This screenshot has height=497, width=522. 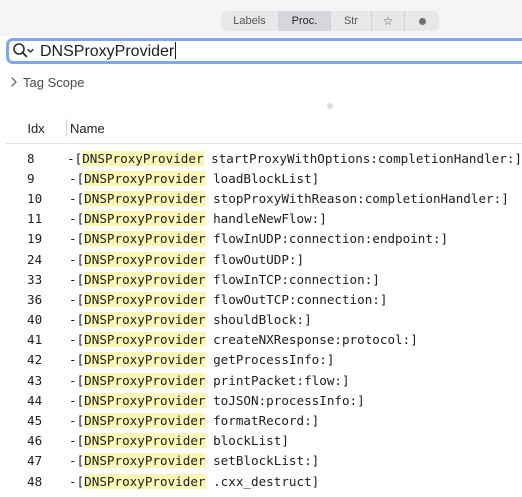 I want to click on tag-scope-disclosure: Tag Scope, so click(x=46, y=82).